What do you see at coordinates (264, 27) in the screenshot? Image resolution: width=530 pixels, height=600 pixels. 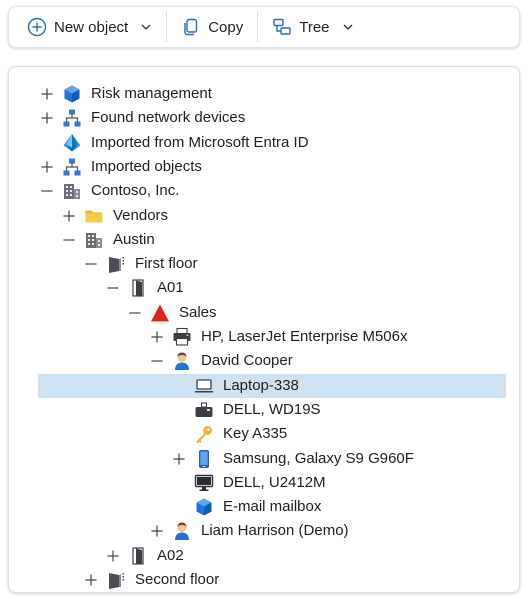 I see `toolbar: New object Copy Tree` at bounding box center [264, 27].